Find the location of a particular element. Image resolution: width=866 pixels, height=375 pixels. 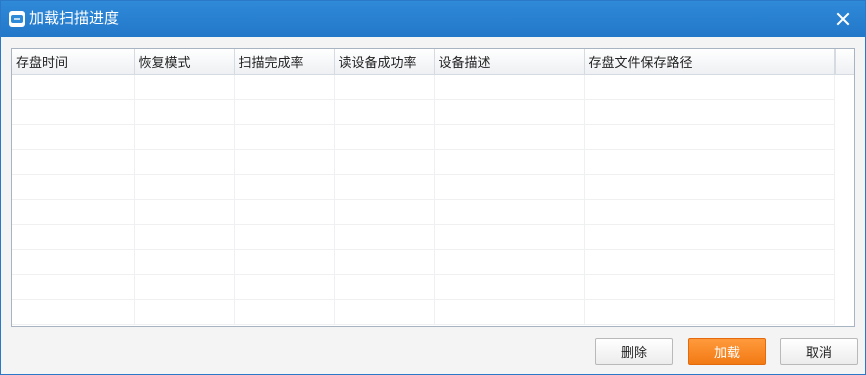

column-header-save-path: 存盘文件保存路径 is located at coordinates (709, 62).